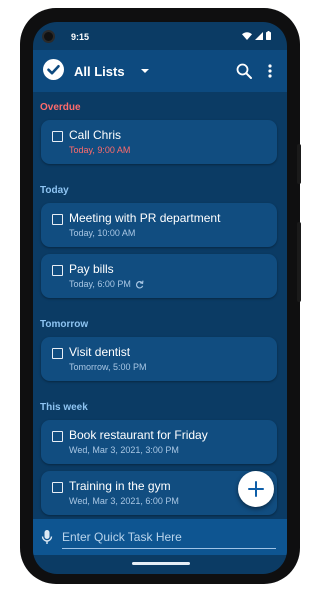 The image size is (320, 592). I want to click on task-due: Tomorrow, 5:00 PM, so click(108, 367).